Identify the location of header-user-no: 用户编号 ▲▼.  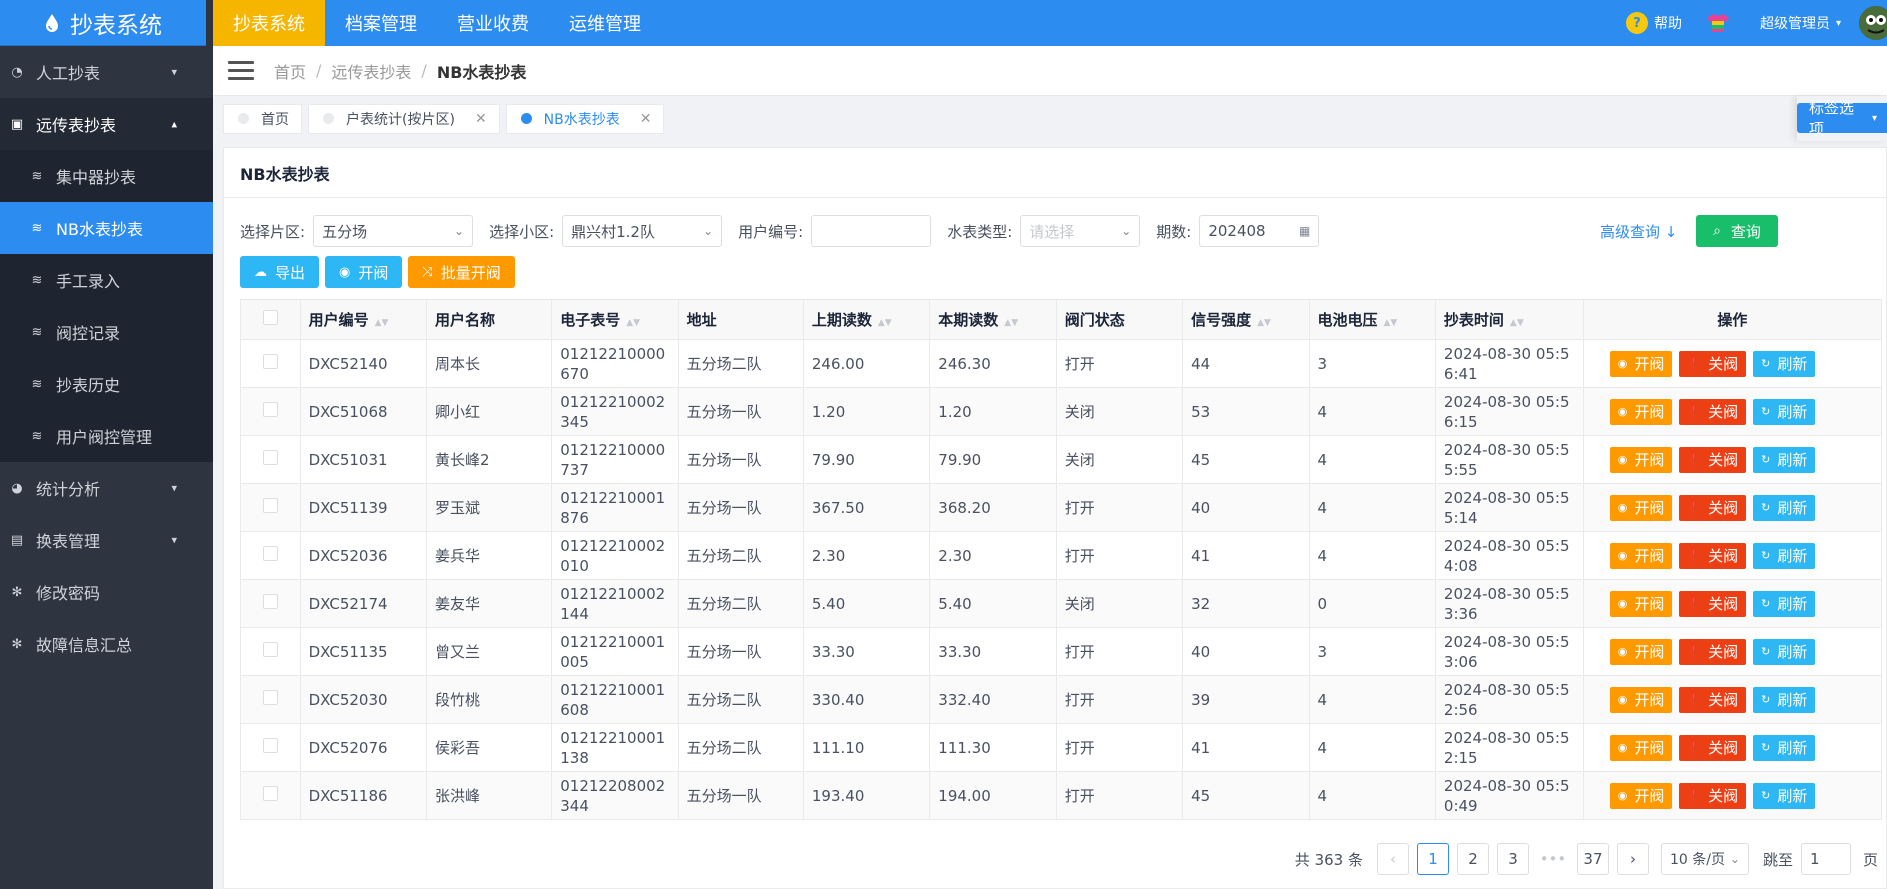
(363, 319).